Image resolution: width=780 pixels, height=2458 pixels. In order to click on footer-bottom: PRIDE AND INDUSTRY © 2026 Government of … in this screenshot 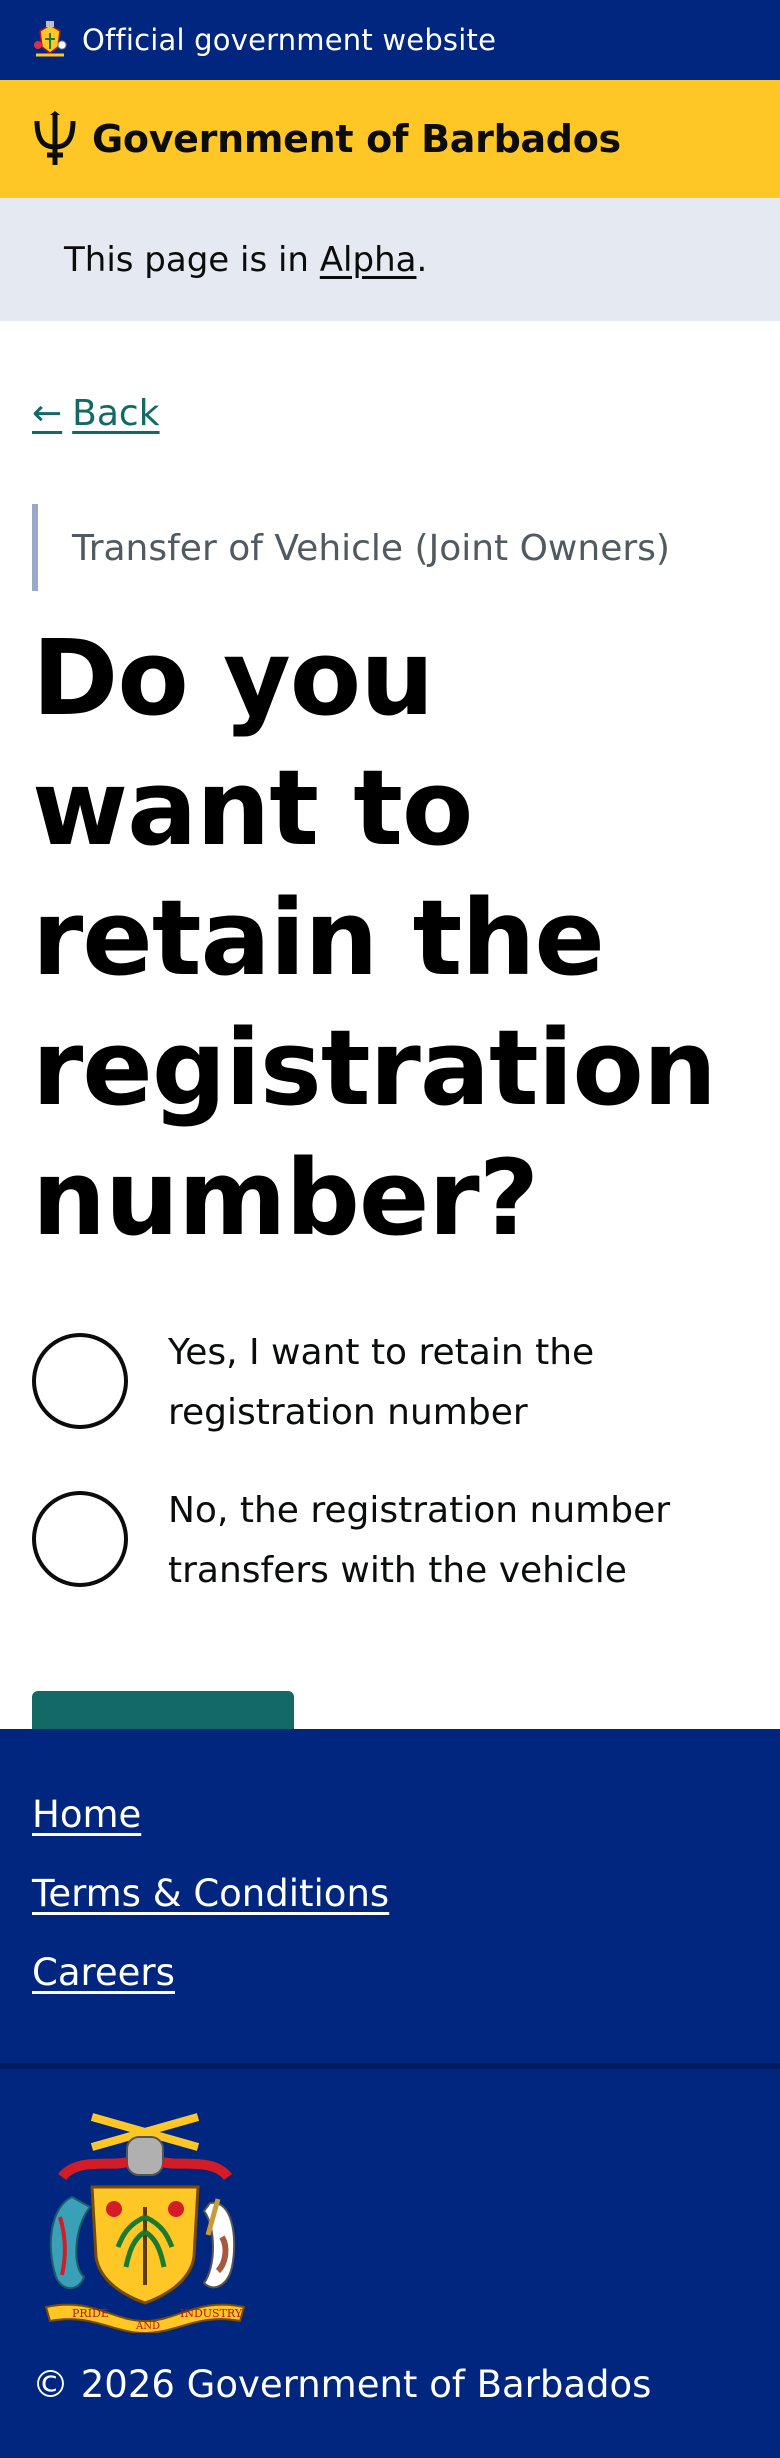, I will do `click(390, 2237)`.